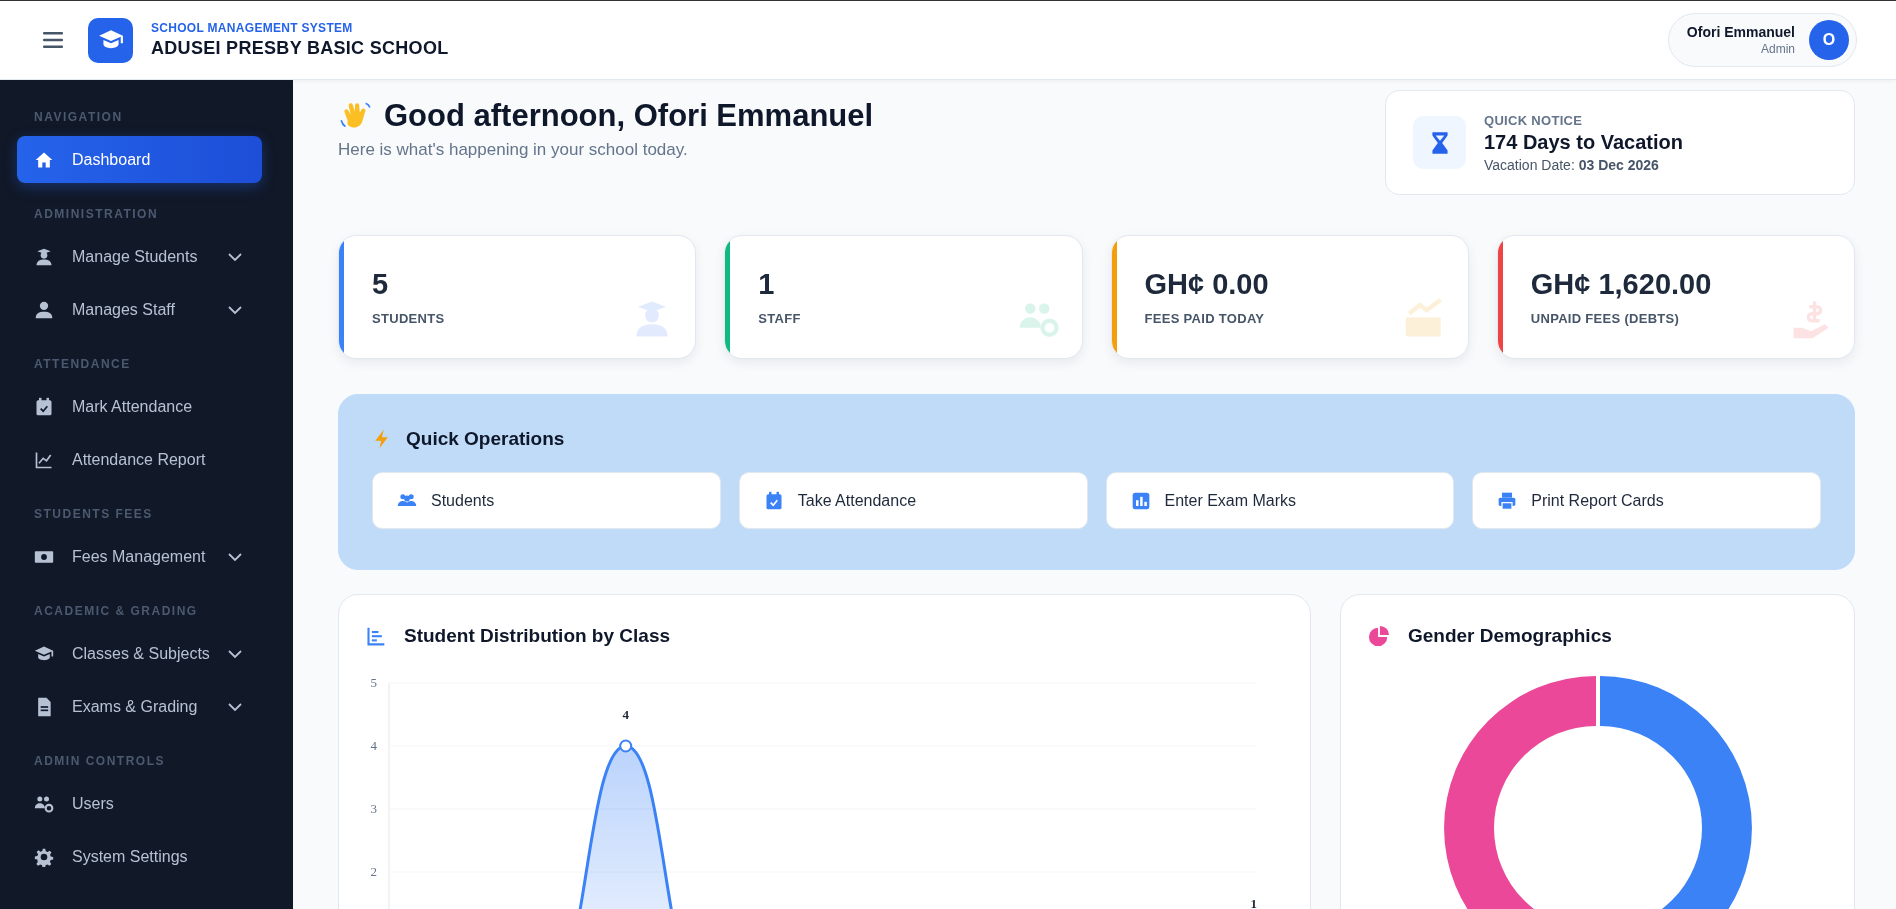  Describe the element at coordinates (139, 459) in the screenshot. I see `sidebar-item: Attendance Report` at that location.